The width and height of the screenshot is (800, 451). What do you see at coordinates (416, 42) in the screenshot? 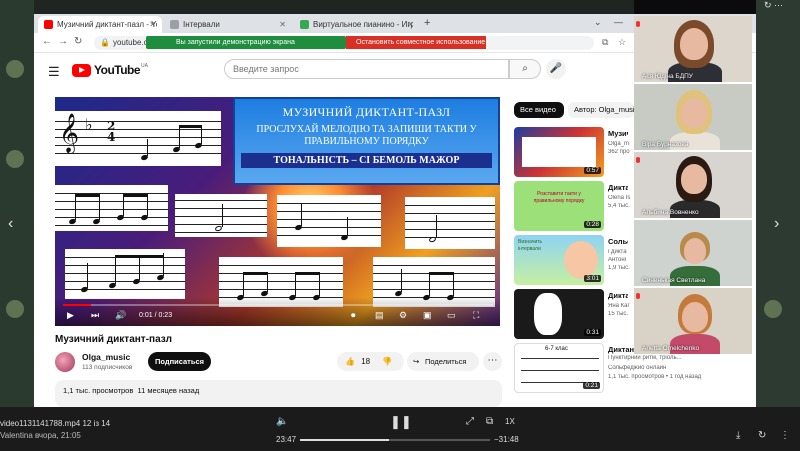
I see `stop-sharing-button: Остановить совместное использование` at bounding box center [416, 42].